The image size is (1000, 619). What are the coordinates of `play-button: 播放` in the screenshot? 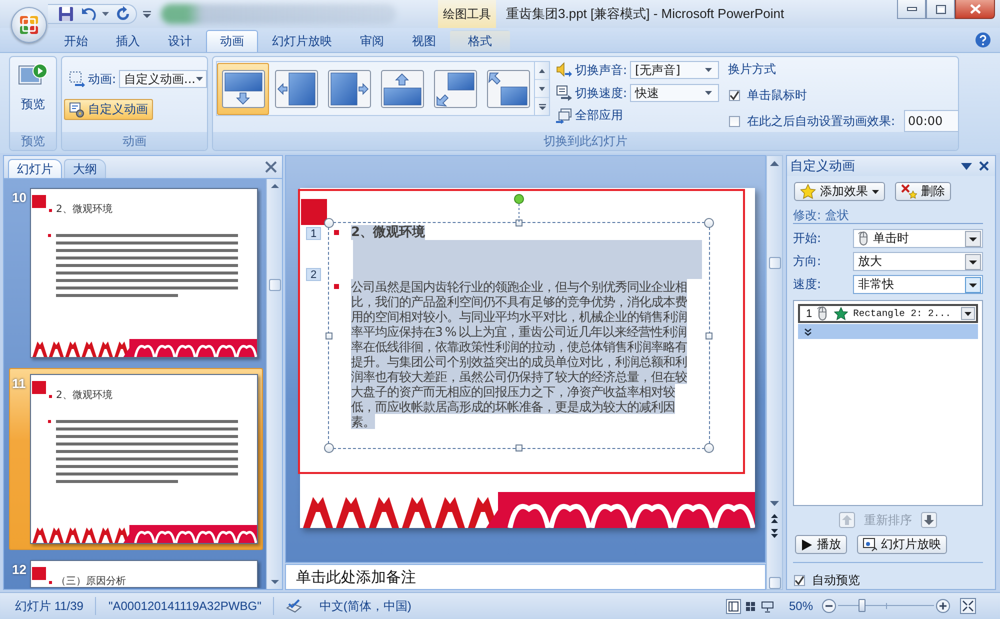 It's located at (821, 544).